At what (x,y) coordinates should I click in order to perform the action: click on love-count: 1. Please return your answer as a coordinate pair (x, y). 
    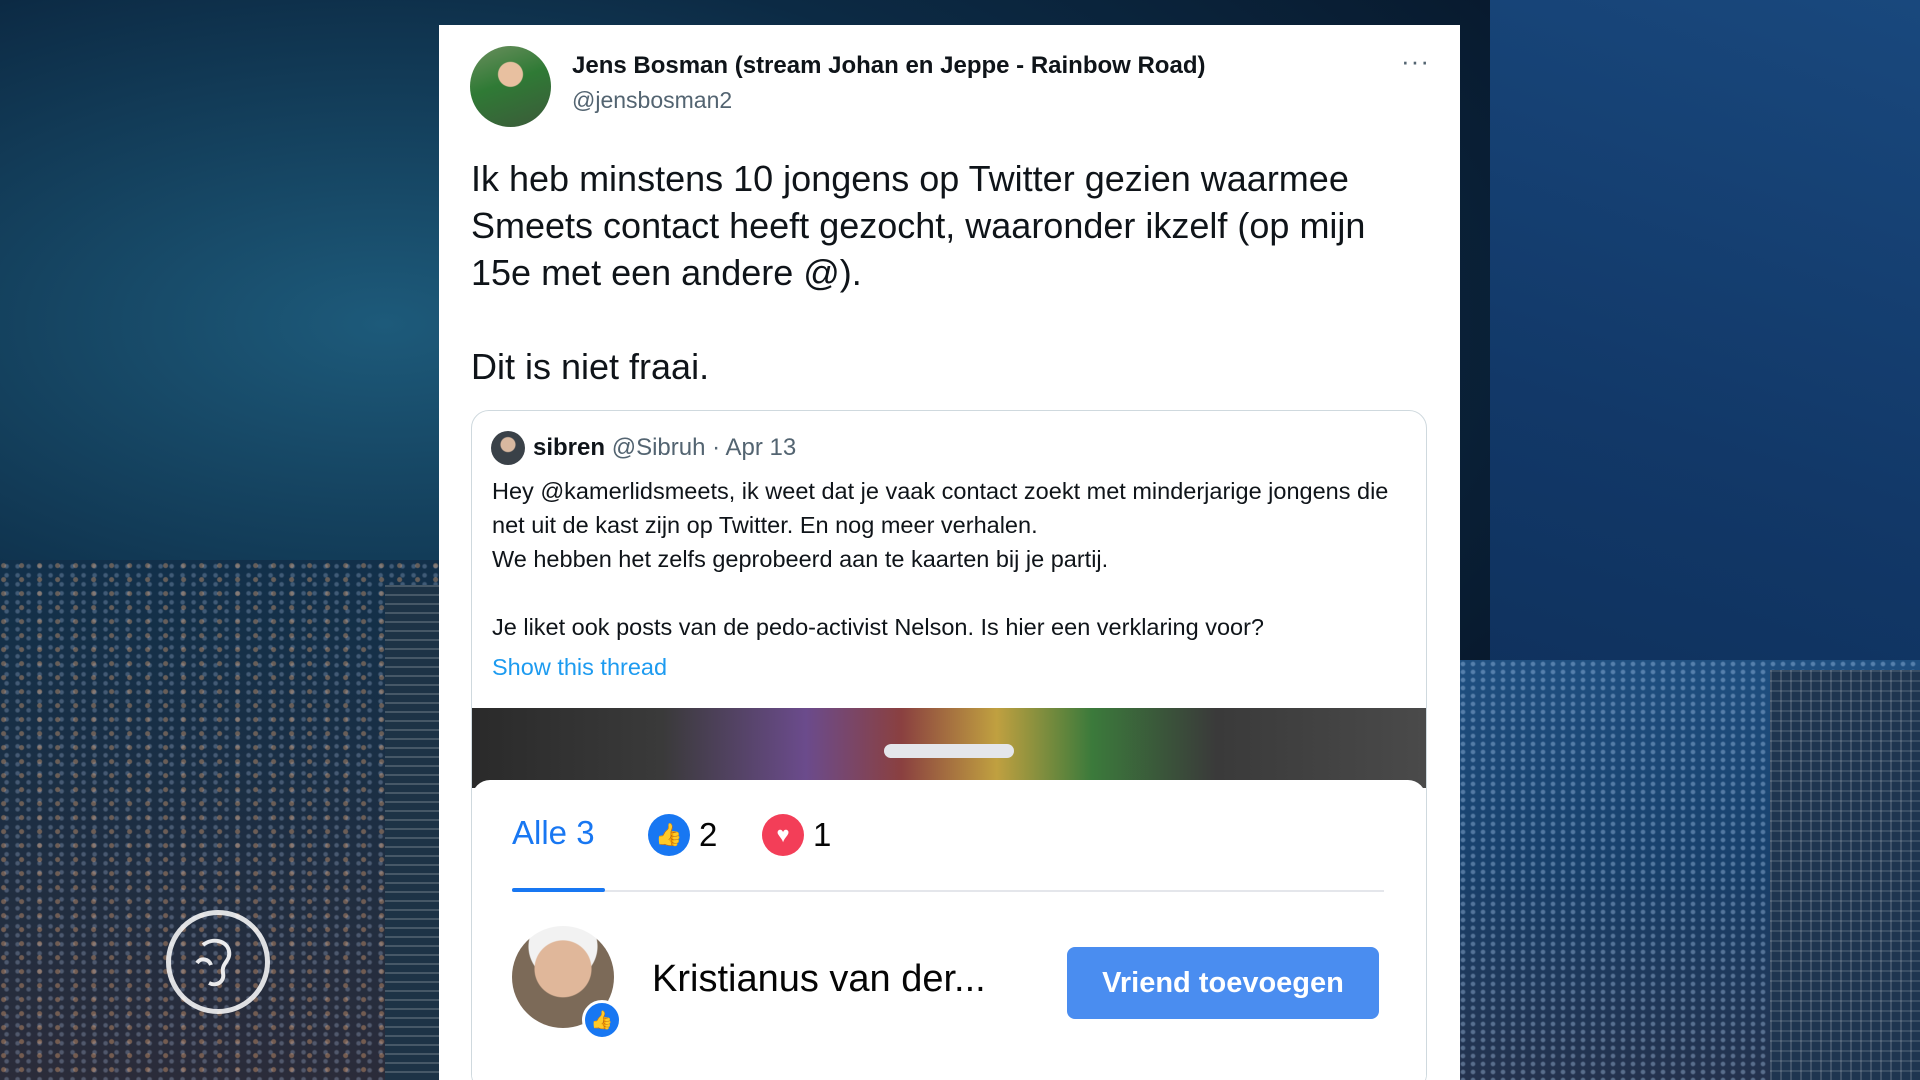
    Looking at the image, I should click on (822, 834).